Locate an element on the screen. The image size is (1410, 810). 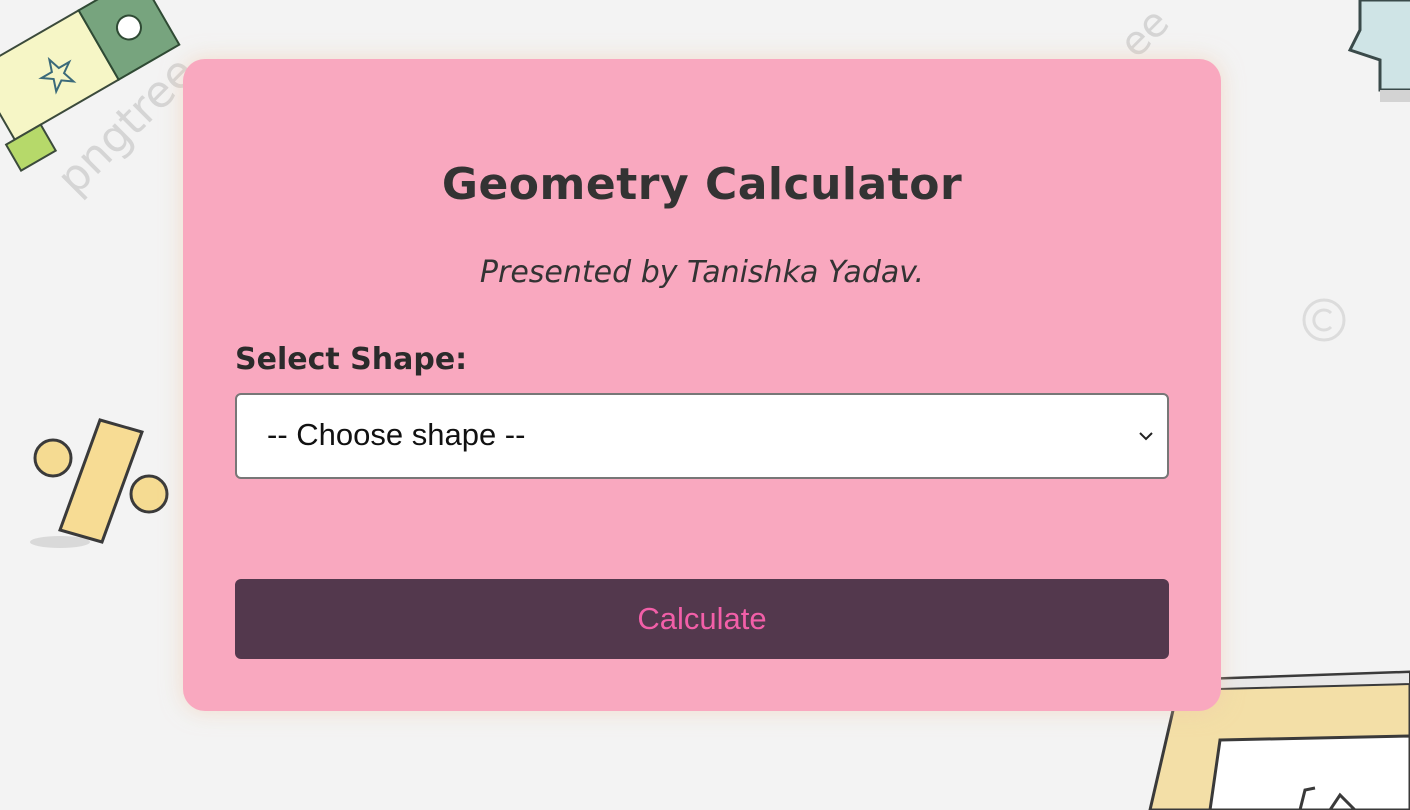
chevron-down-icon is located at coordinates (1146, 436).